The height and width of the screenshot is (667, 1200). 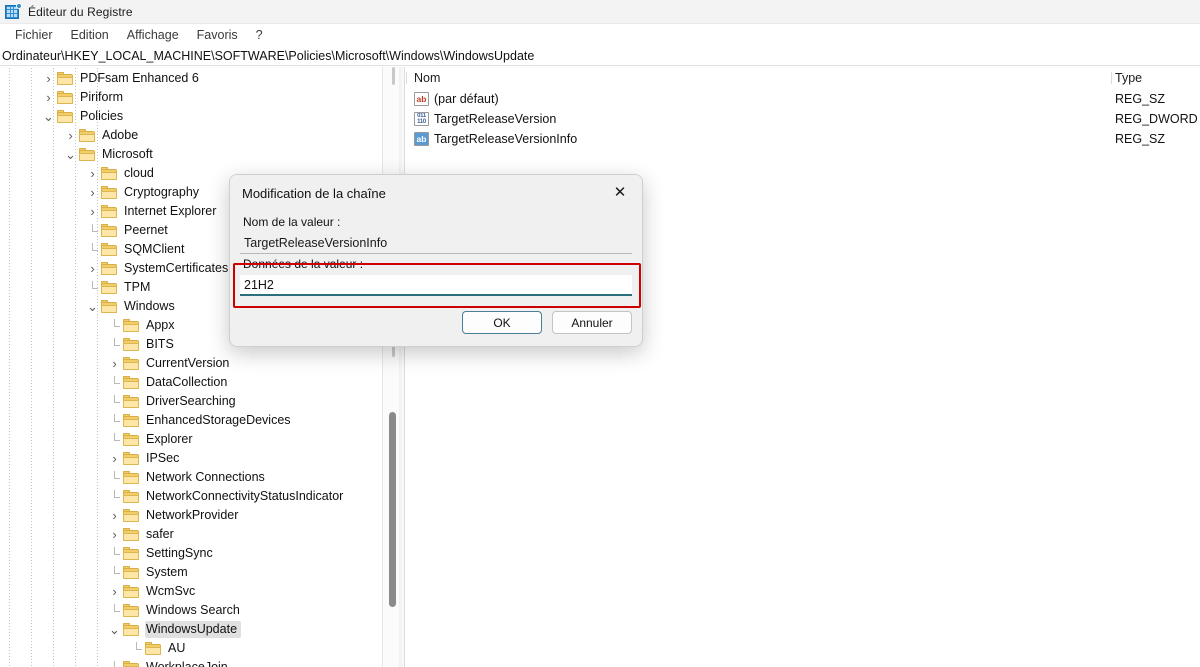 I want to click on column-header-name: Nom, so click(x=758, y=78).